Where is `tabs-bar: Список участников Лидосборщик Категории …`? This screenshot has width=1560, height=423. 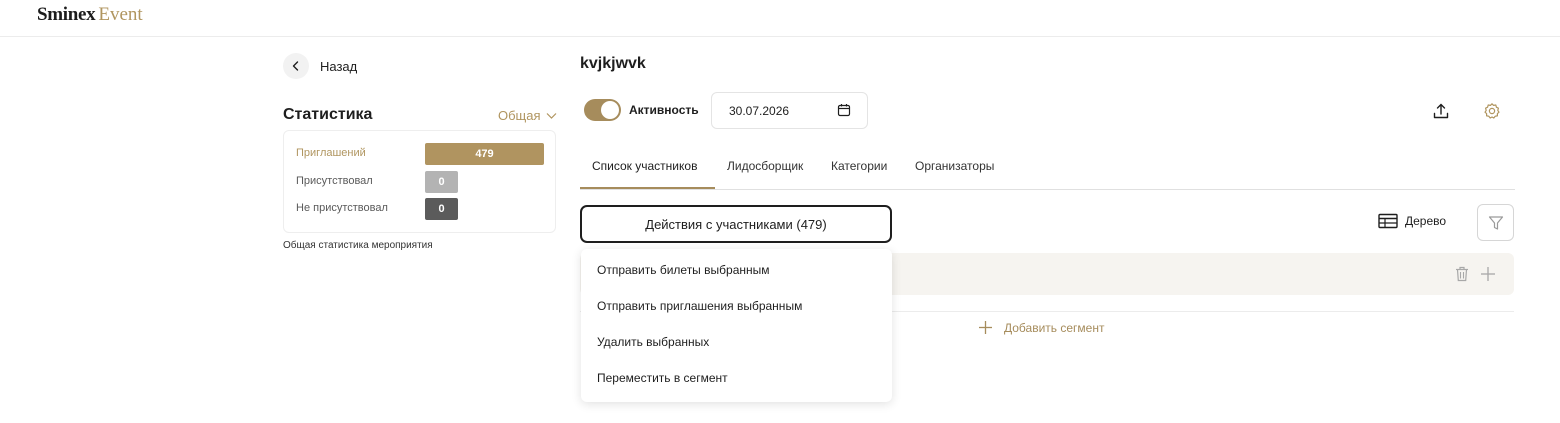 tabs-bar: Список участников Лидосборщик Категории … is located at coordinates (1047, 170).